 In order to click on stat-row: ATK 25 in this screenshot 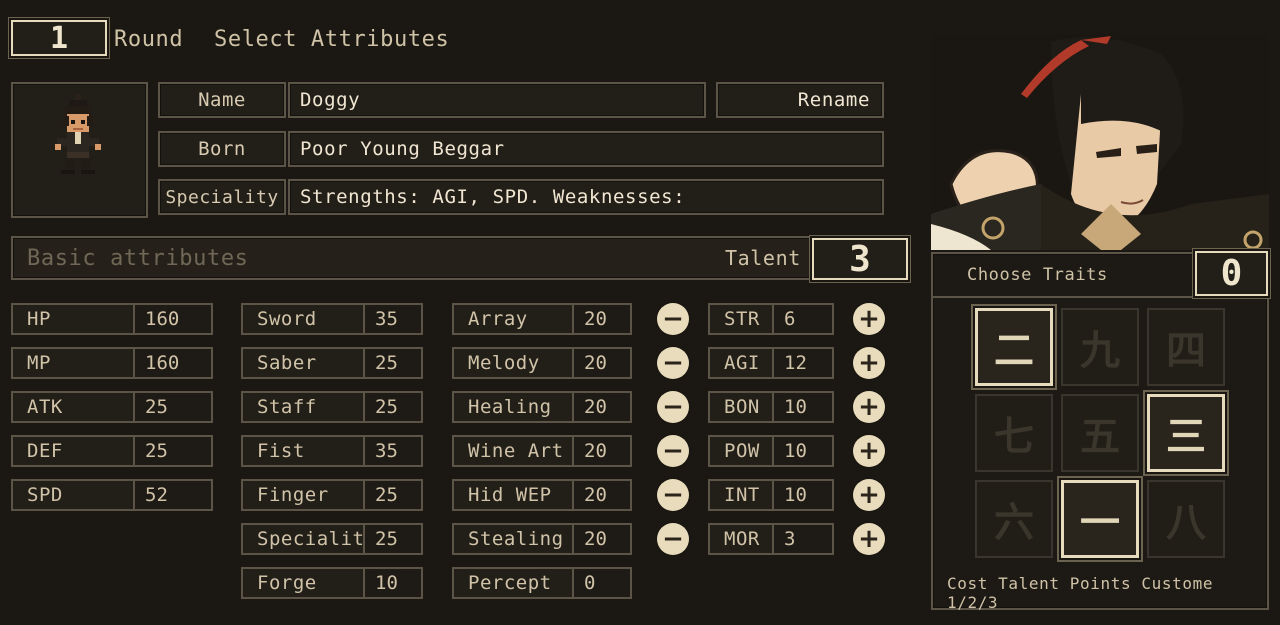, I will do `click(112, 407)`.